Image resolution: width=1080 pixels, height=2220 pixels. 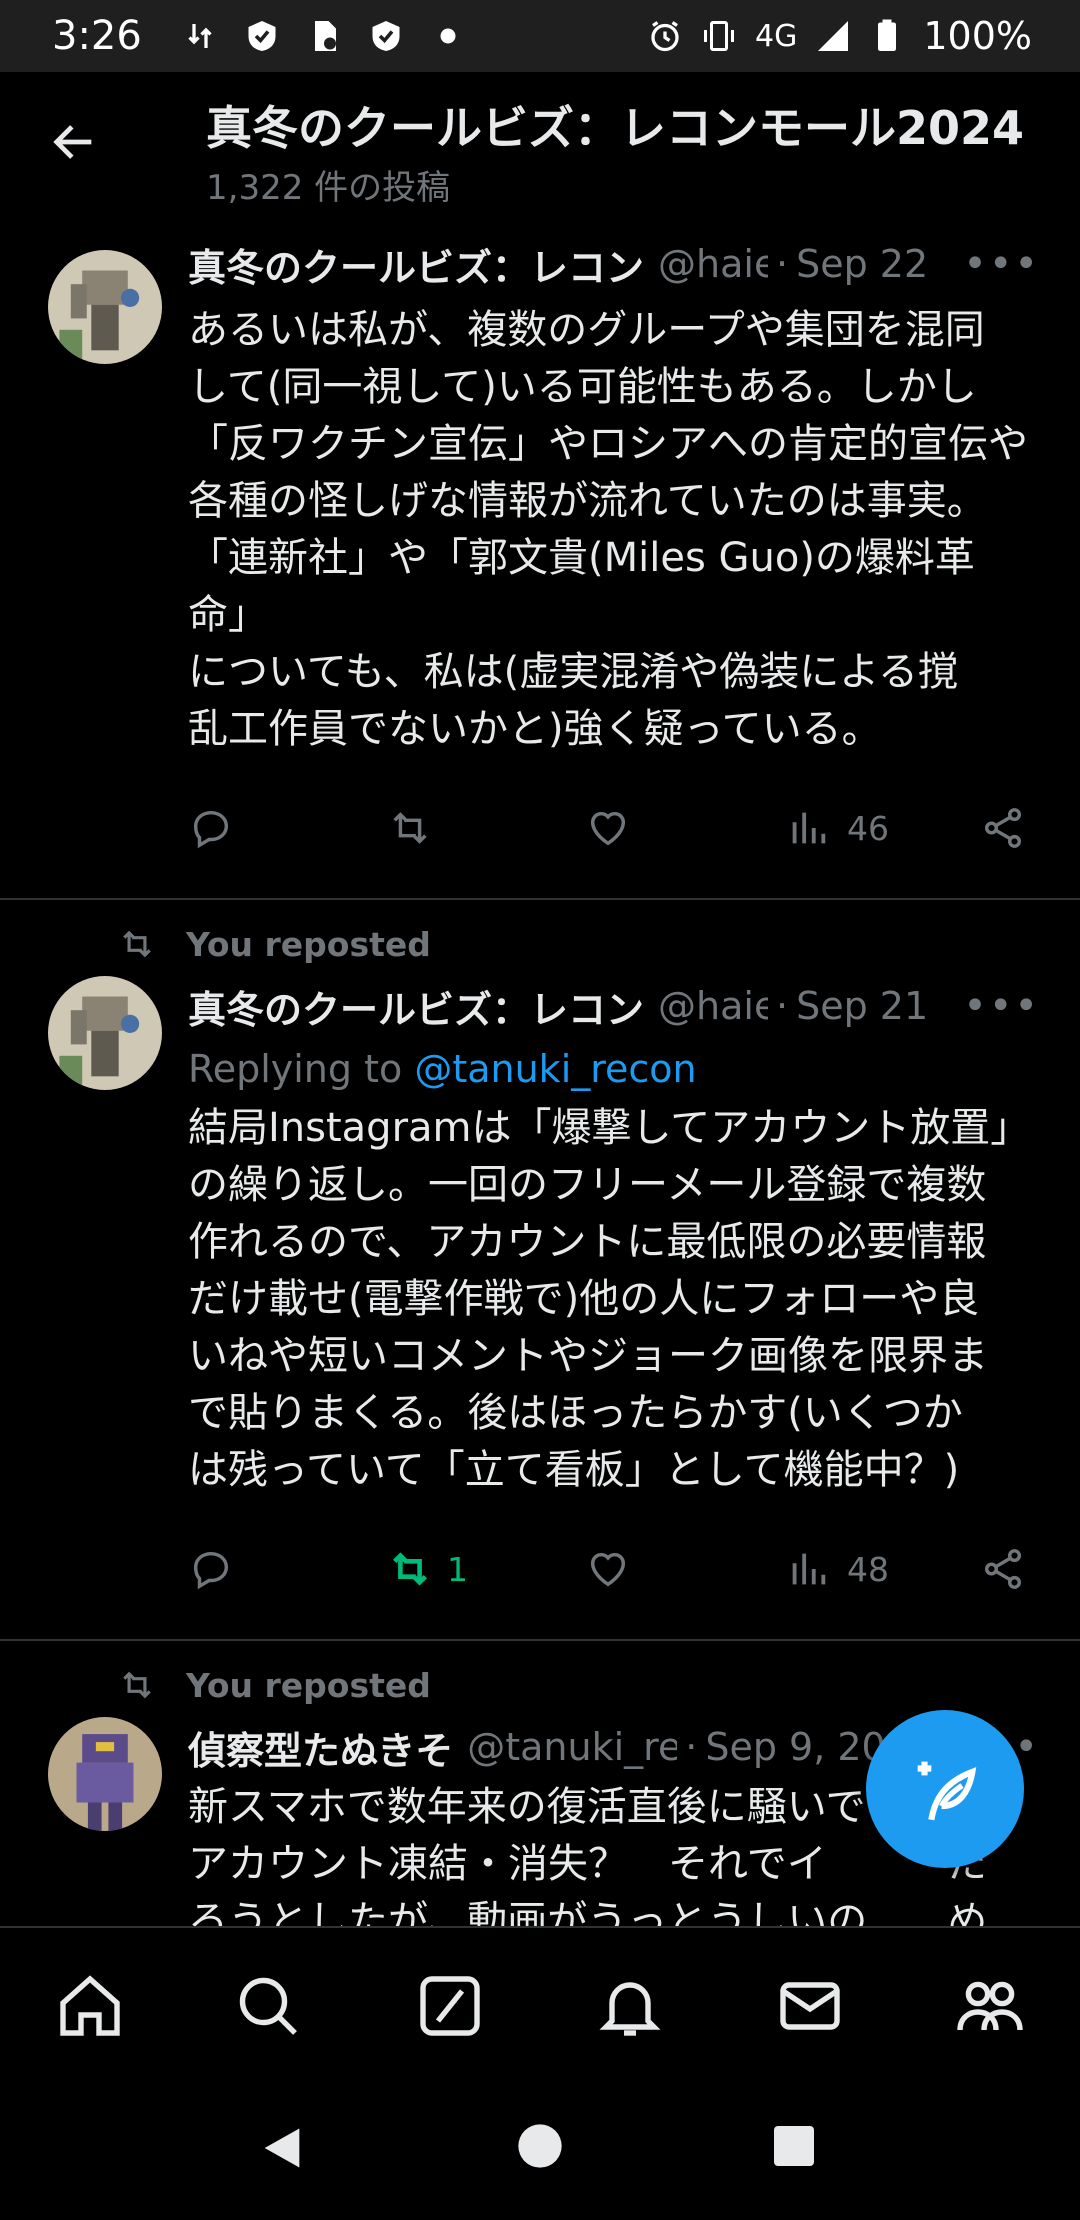 What do you see at coordinates (295, 1069) in the screenshot?
I see `replying-prefix: Replying to` at bounding box center [295, 1069].